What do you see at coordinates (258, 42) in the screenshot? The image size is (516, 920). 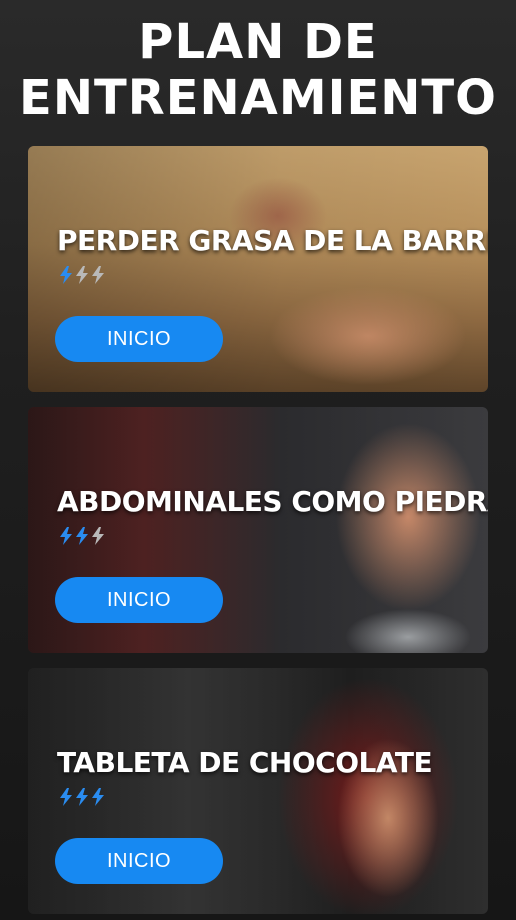 I see `page-title-line1: PLAN DE` at bounding box center [258, 42].